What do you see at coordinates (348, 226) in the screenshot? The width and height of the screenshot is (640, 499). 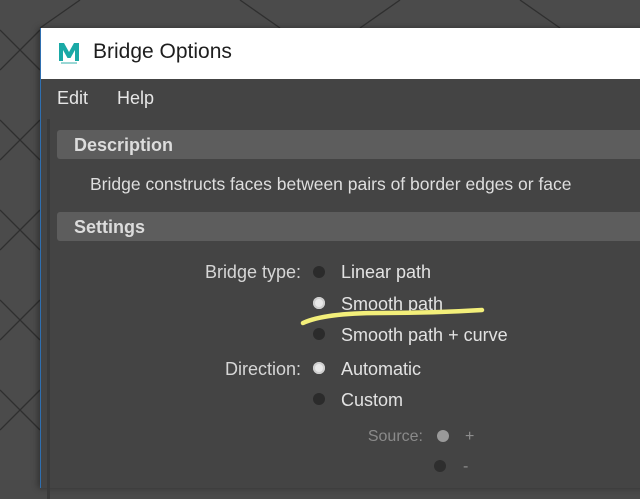 I see `settings-section-header: Settings` at bounding box center [348, 226].